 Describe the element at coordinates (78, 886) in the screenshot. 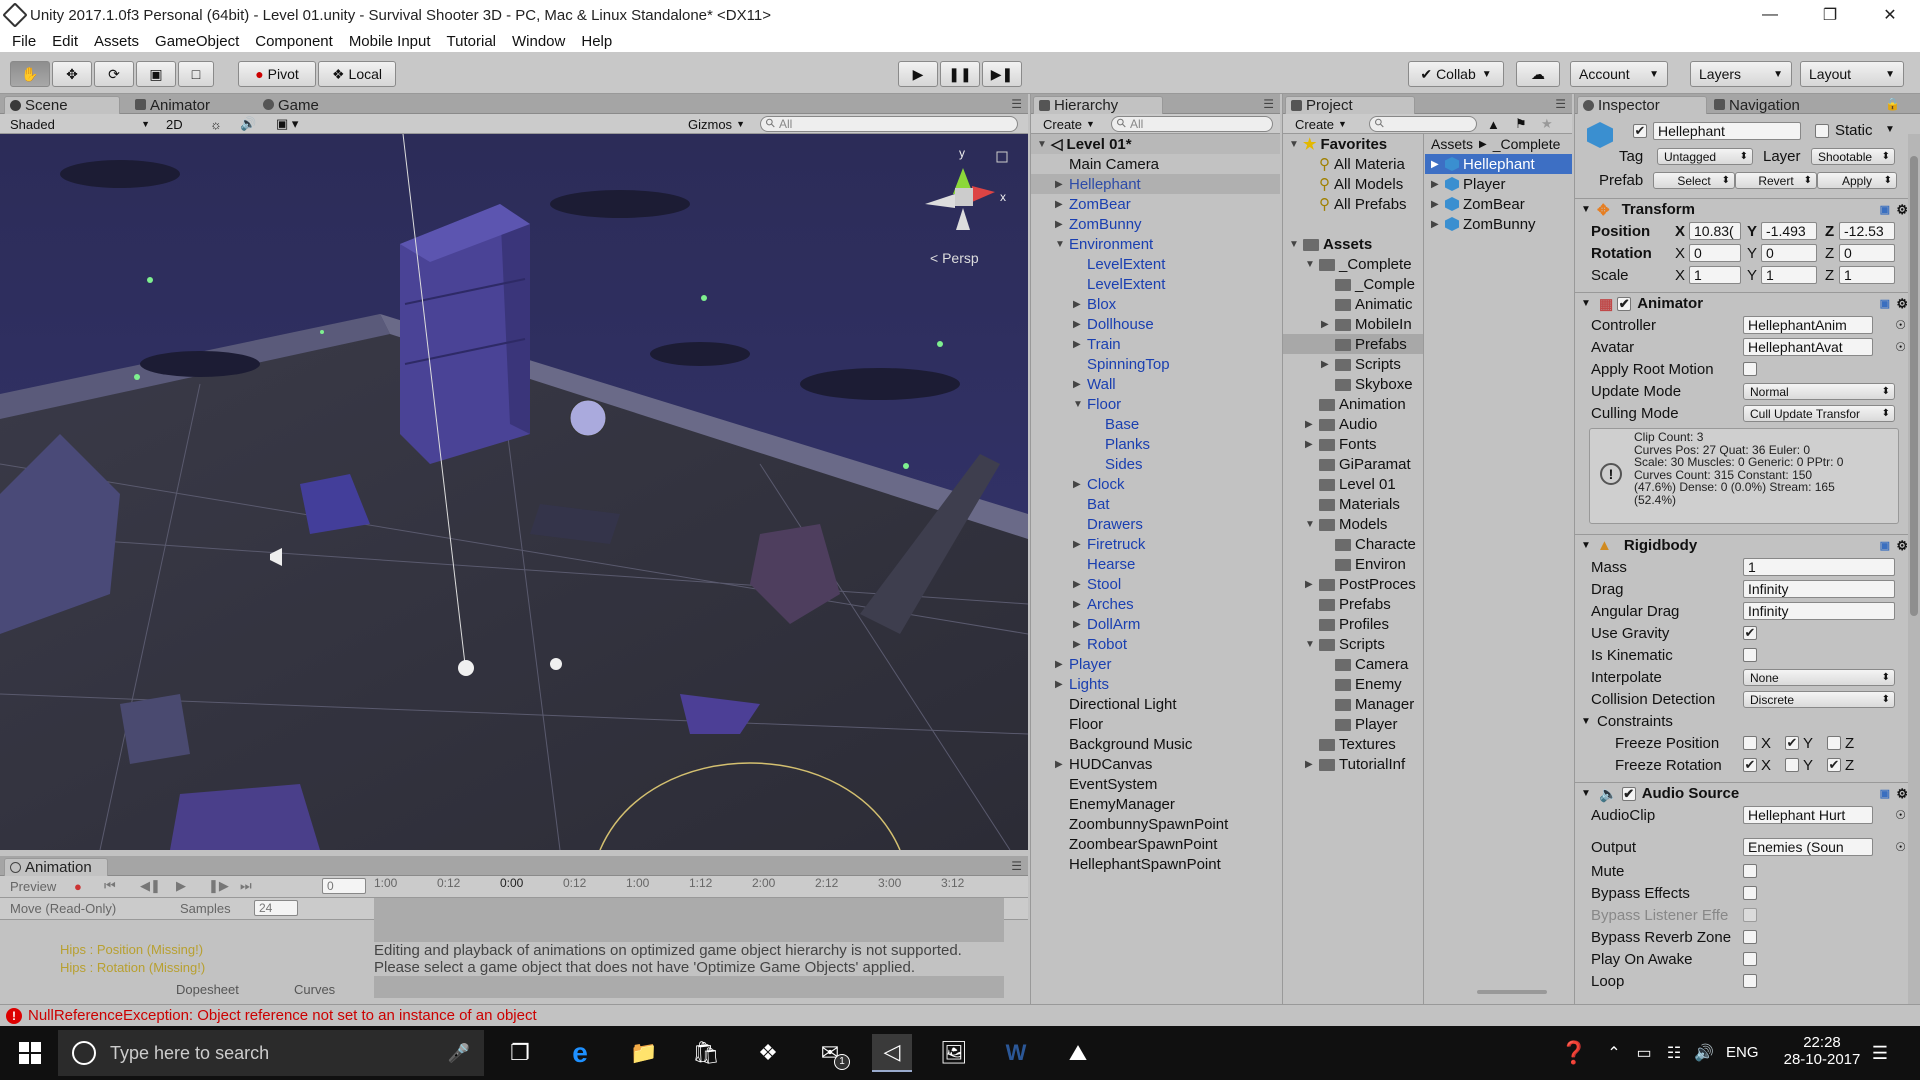

I see `record-icon: ●` at that location.